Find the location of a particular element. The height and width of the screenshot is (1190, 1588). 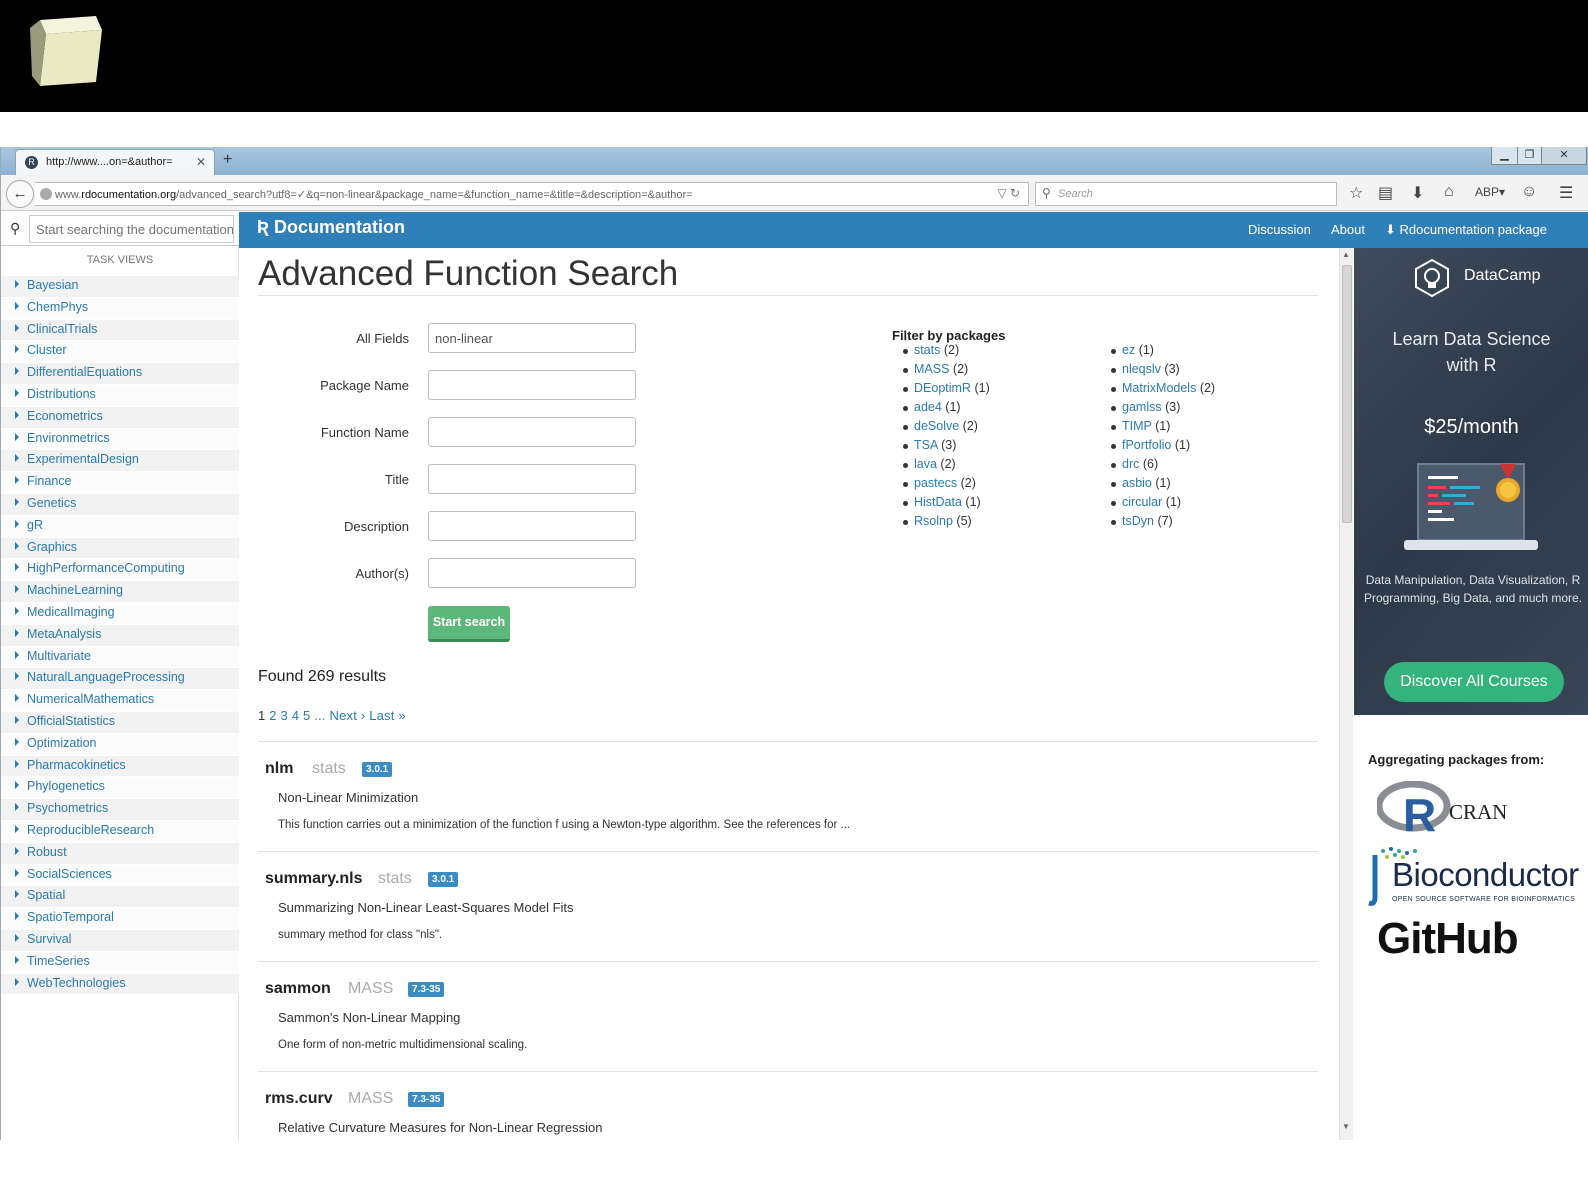

start-search-button: Start search is located at coordinates (469, 624).